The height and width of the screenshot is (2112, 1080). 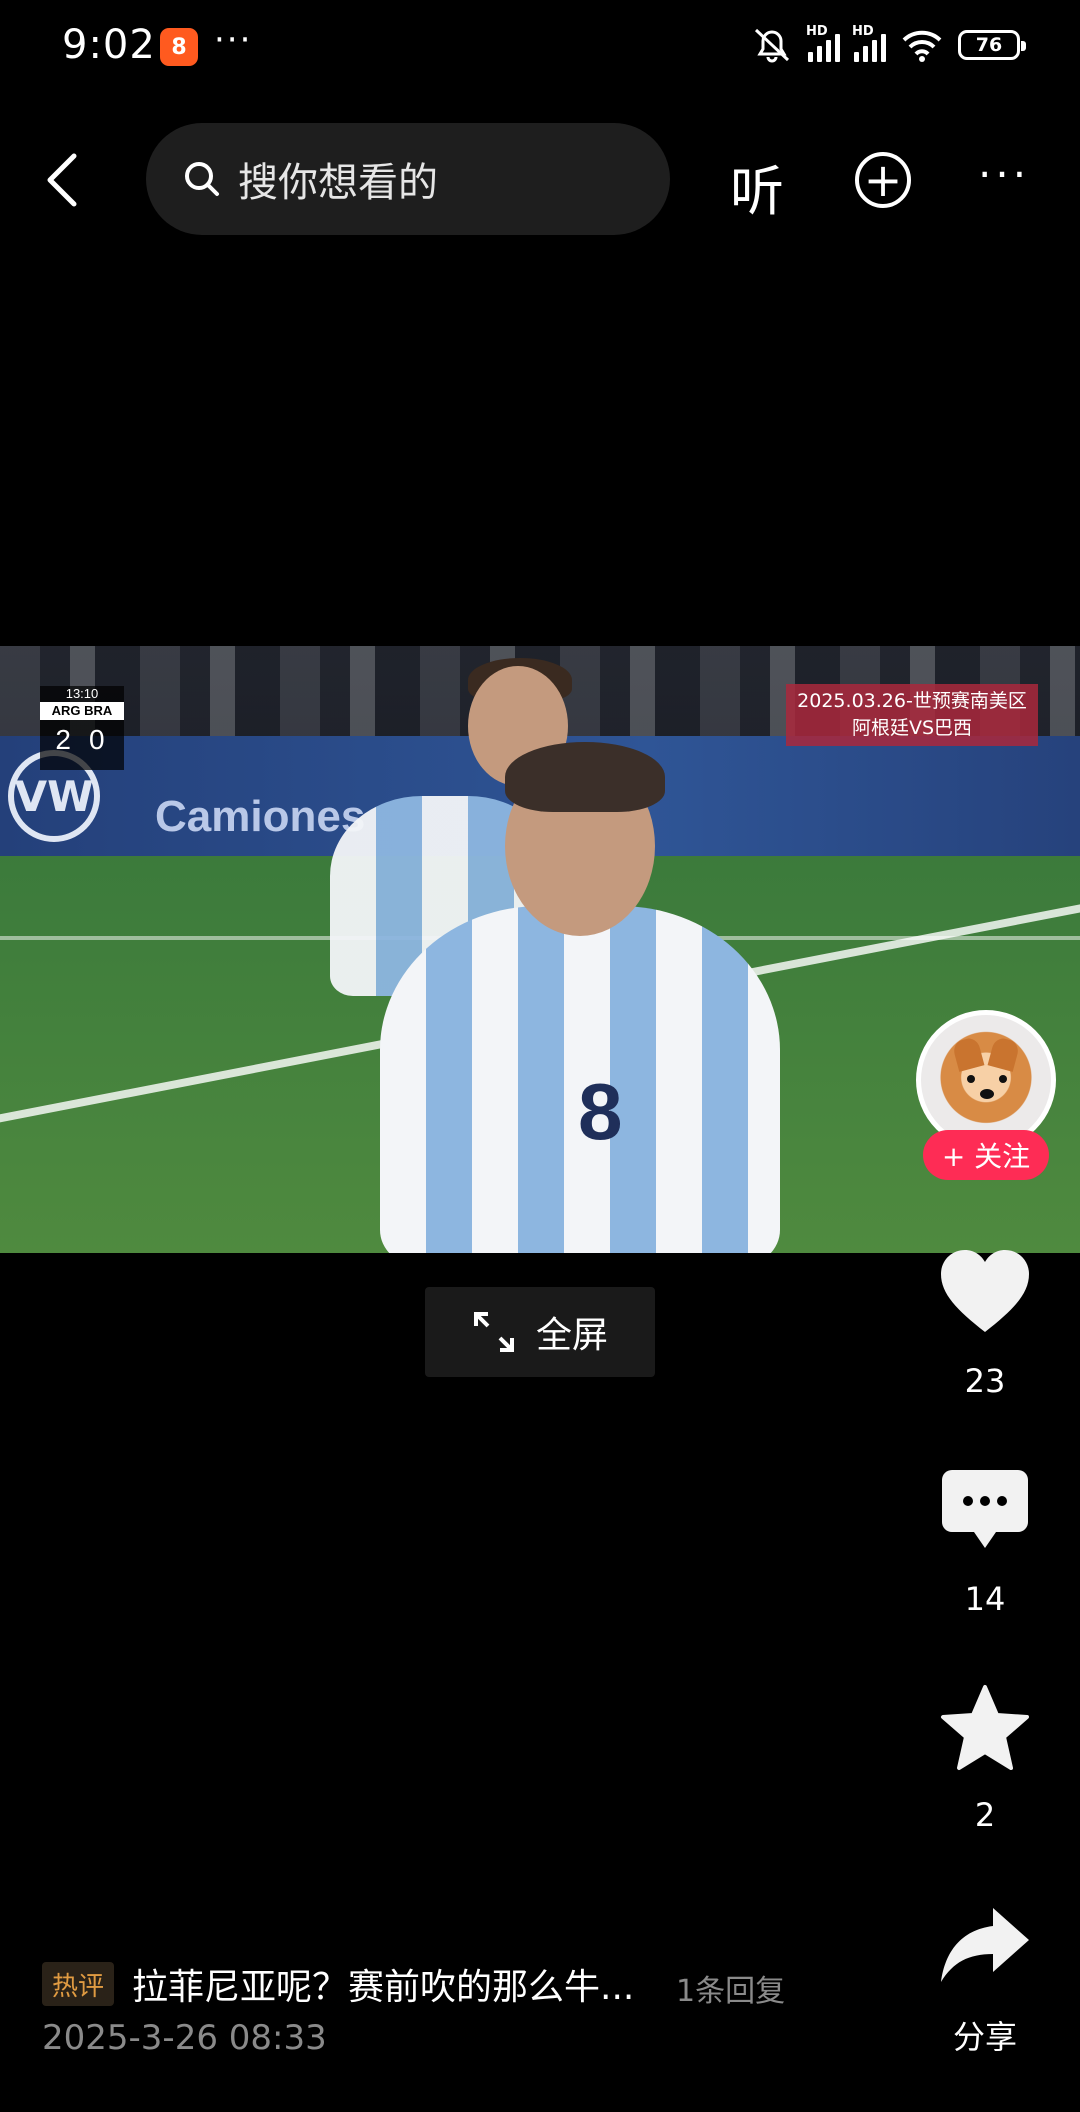 I want to click on match-clock: 13:10, so click(x=82, y=693).